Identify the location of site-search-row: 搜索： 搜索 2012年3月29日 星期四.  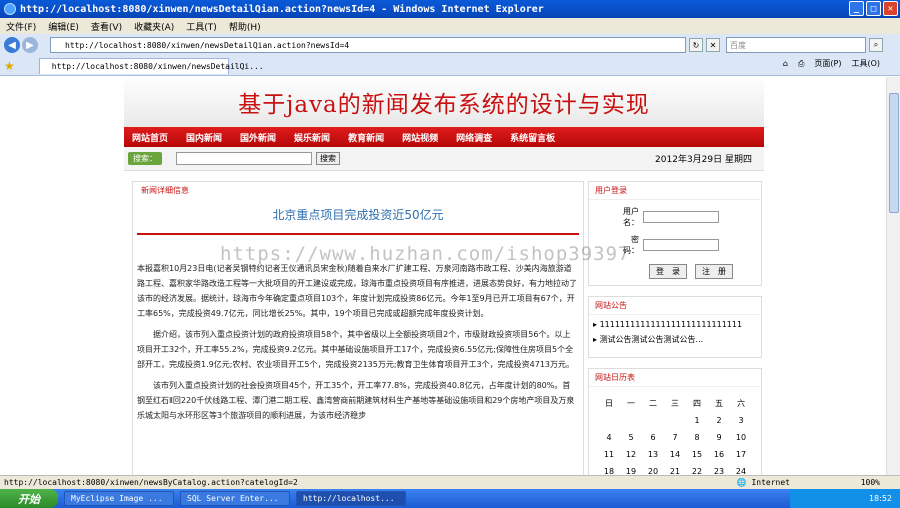
(444, 159).